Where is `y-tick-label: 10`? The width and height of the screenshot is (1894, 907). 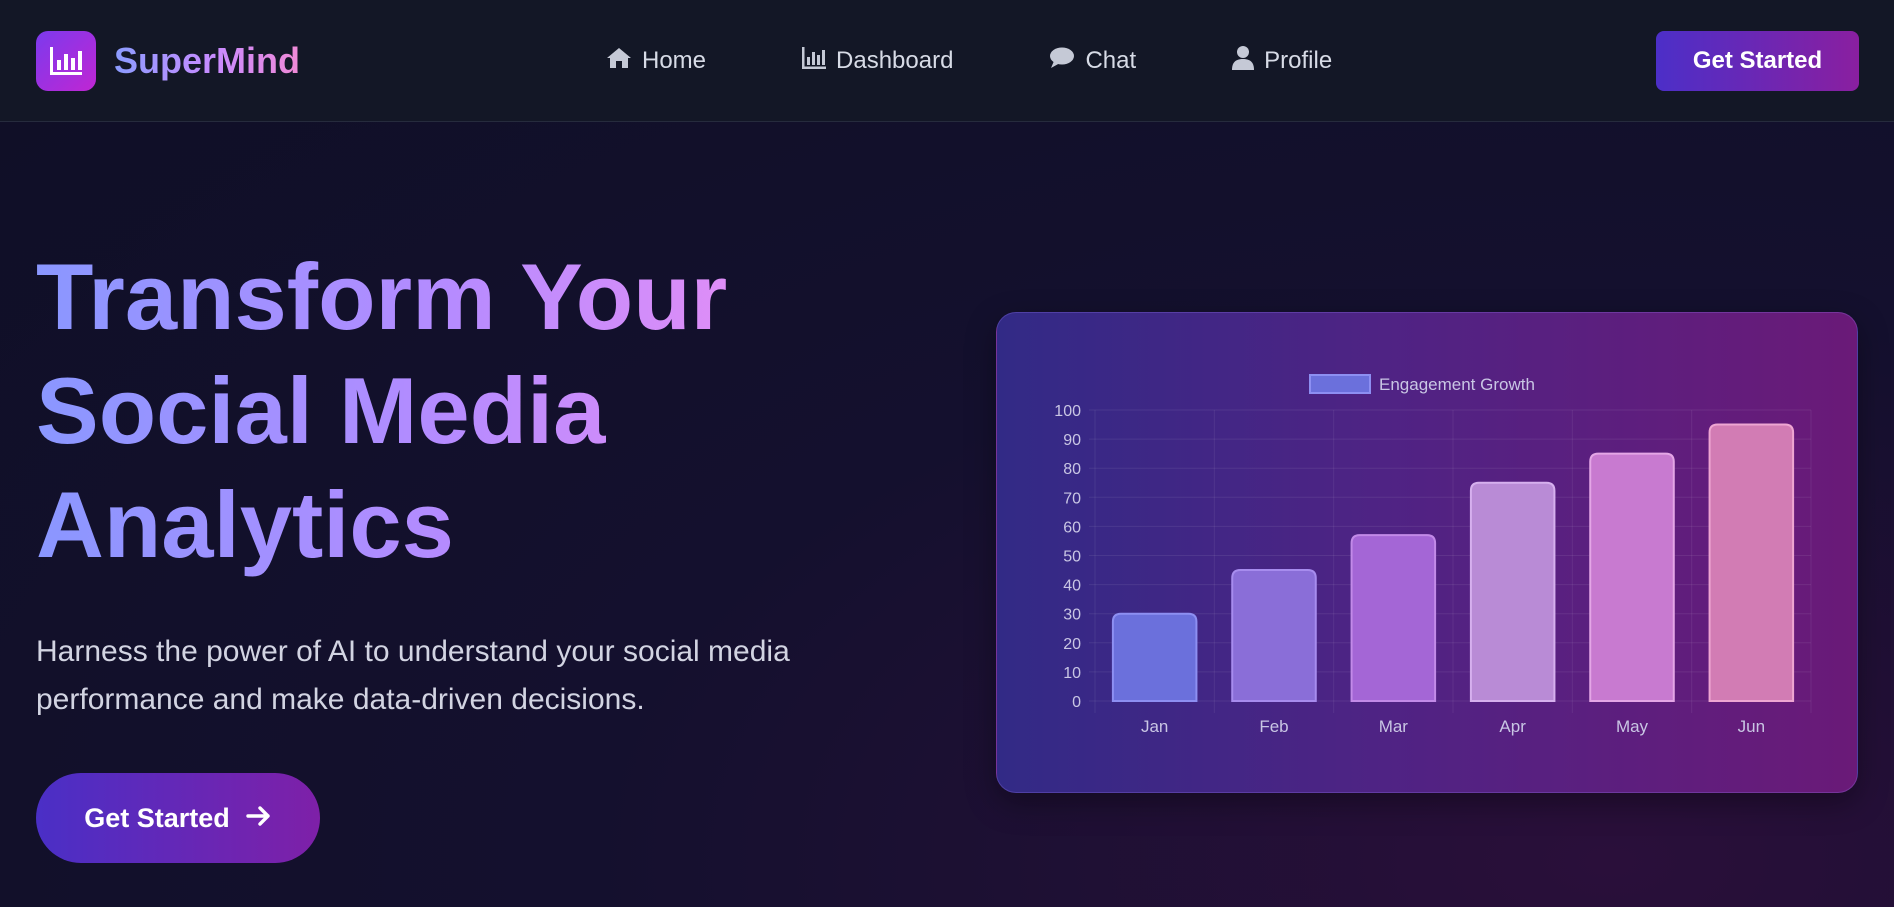 y-tick-label: 10 is located at coordinates (1072, 673).